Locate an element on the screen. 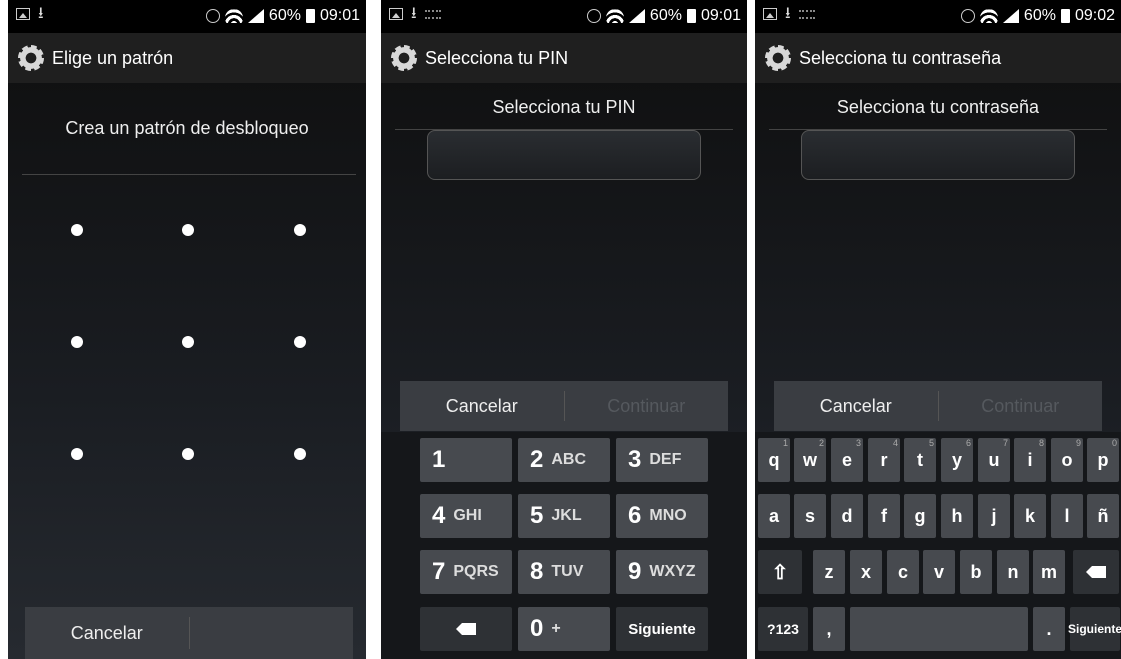 This screenshot has width=1121, height=659. shift-key: ⇧ is located at coordinates (780, 572).